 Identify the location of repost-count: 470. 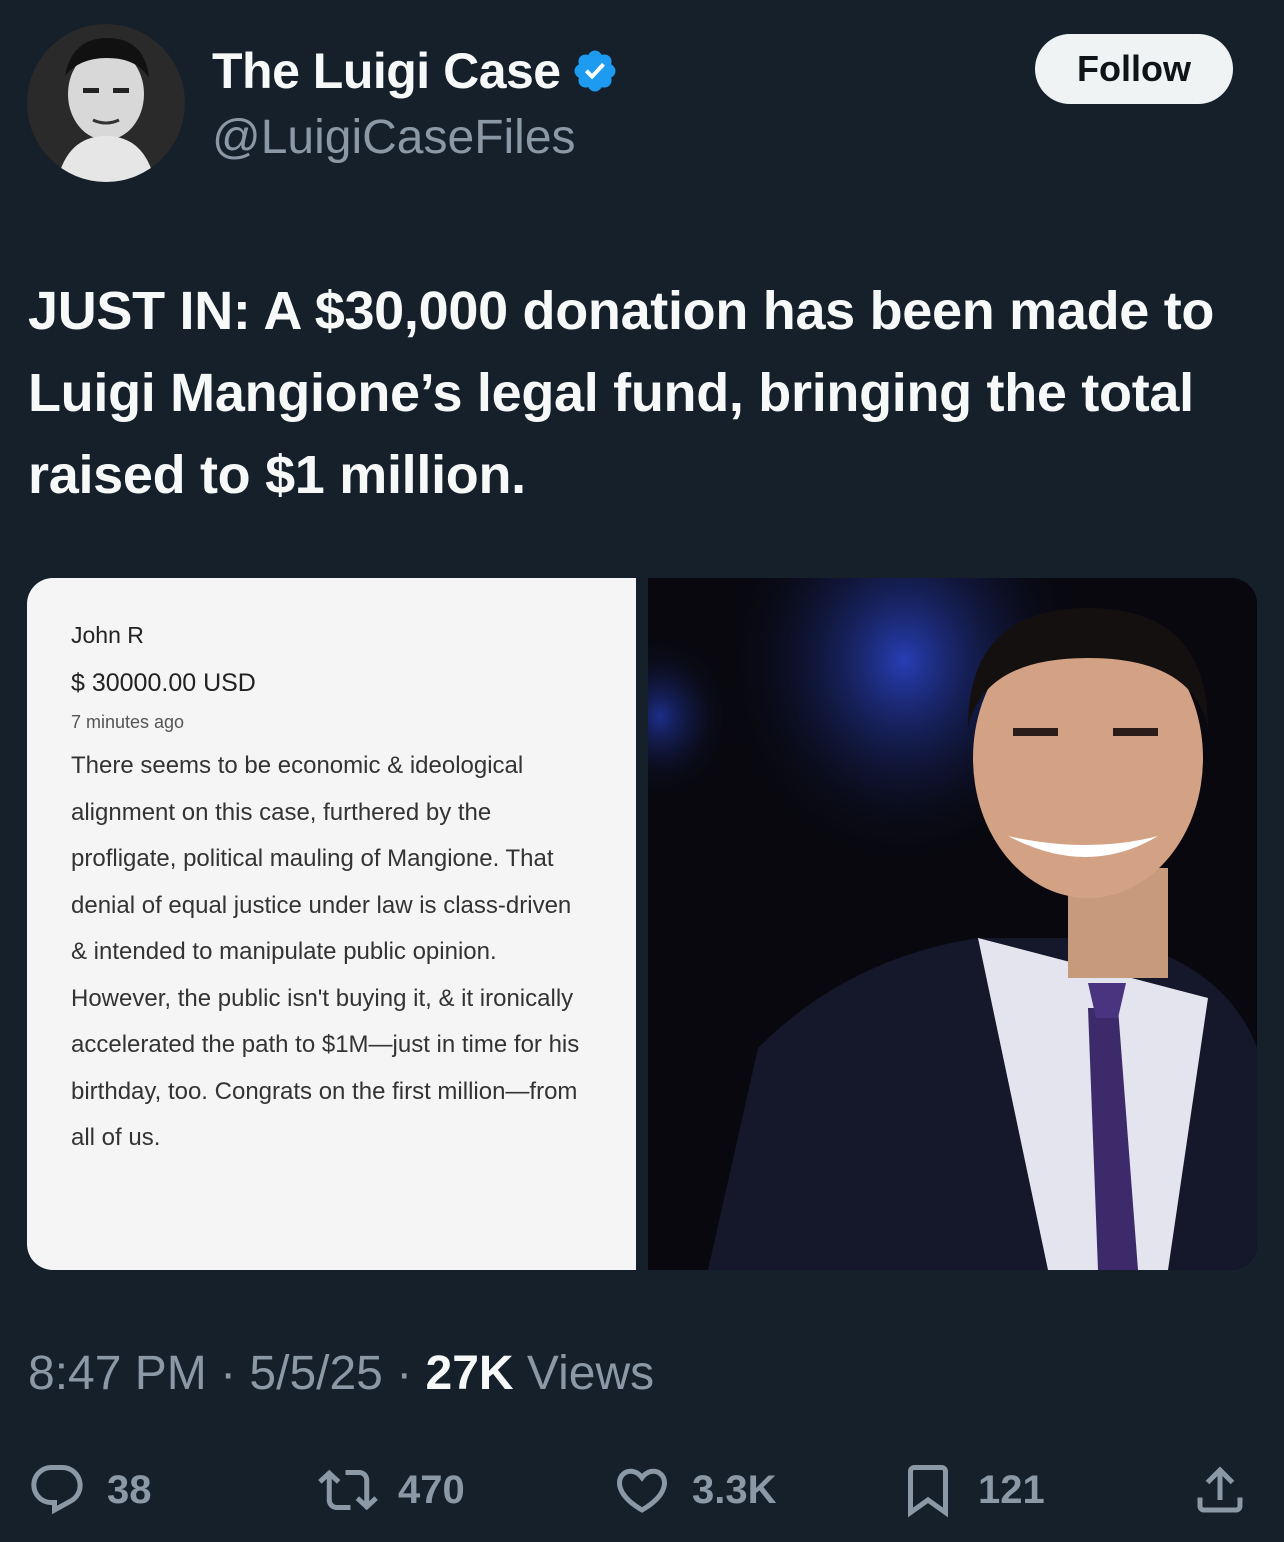
(431, 1489).